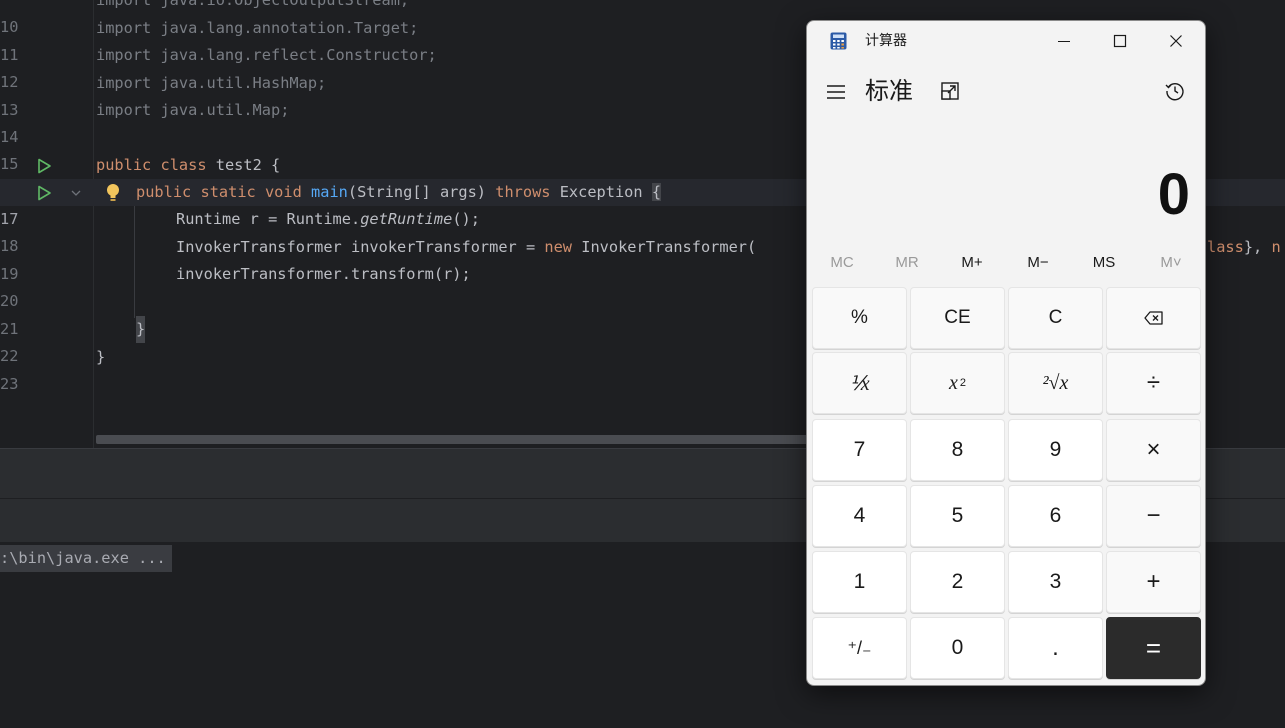 This screenshot has width=1285, height=728. I want to click on memory-add-button: M+, so click(972, 263).